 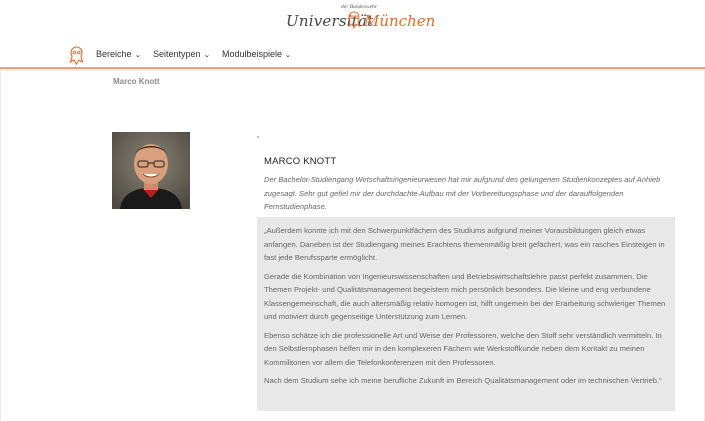 I want to click on page-border-left, so click(x=0, y=245).